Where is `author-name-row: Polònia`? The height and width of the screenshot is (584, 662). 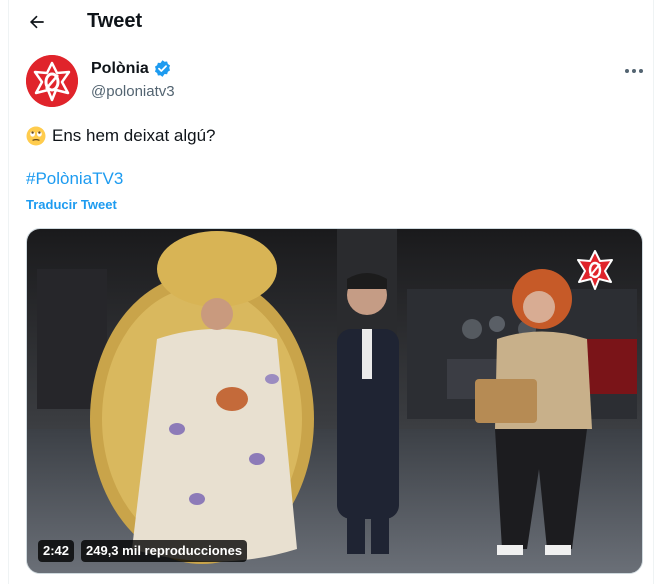
author-name-row: Polònia is located at coordinates (131, 68).